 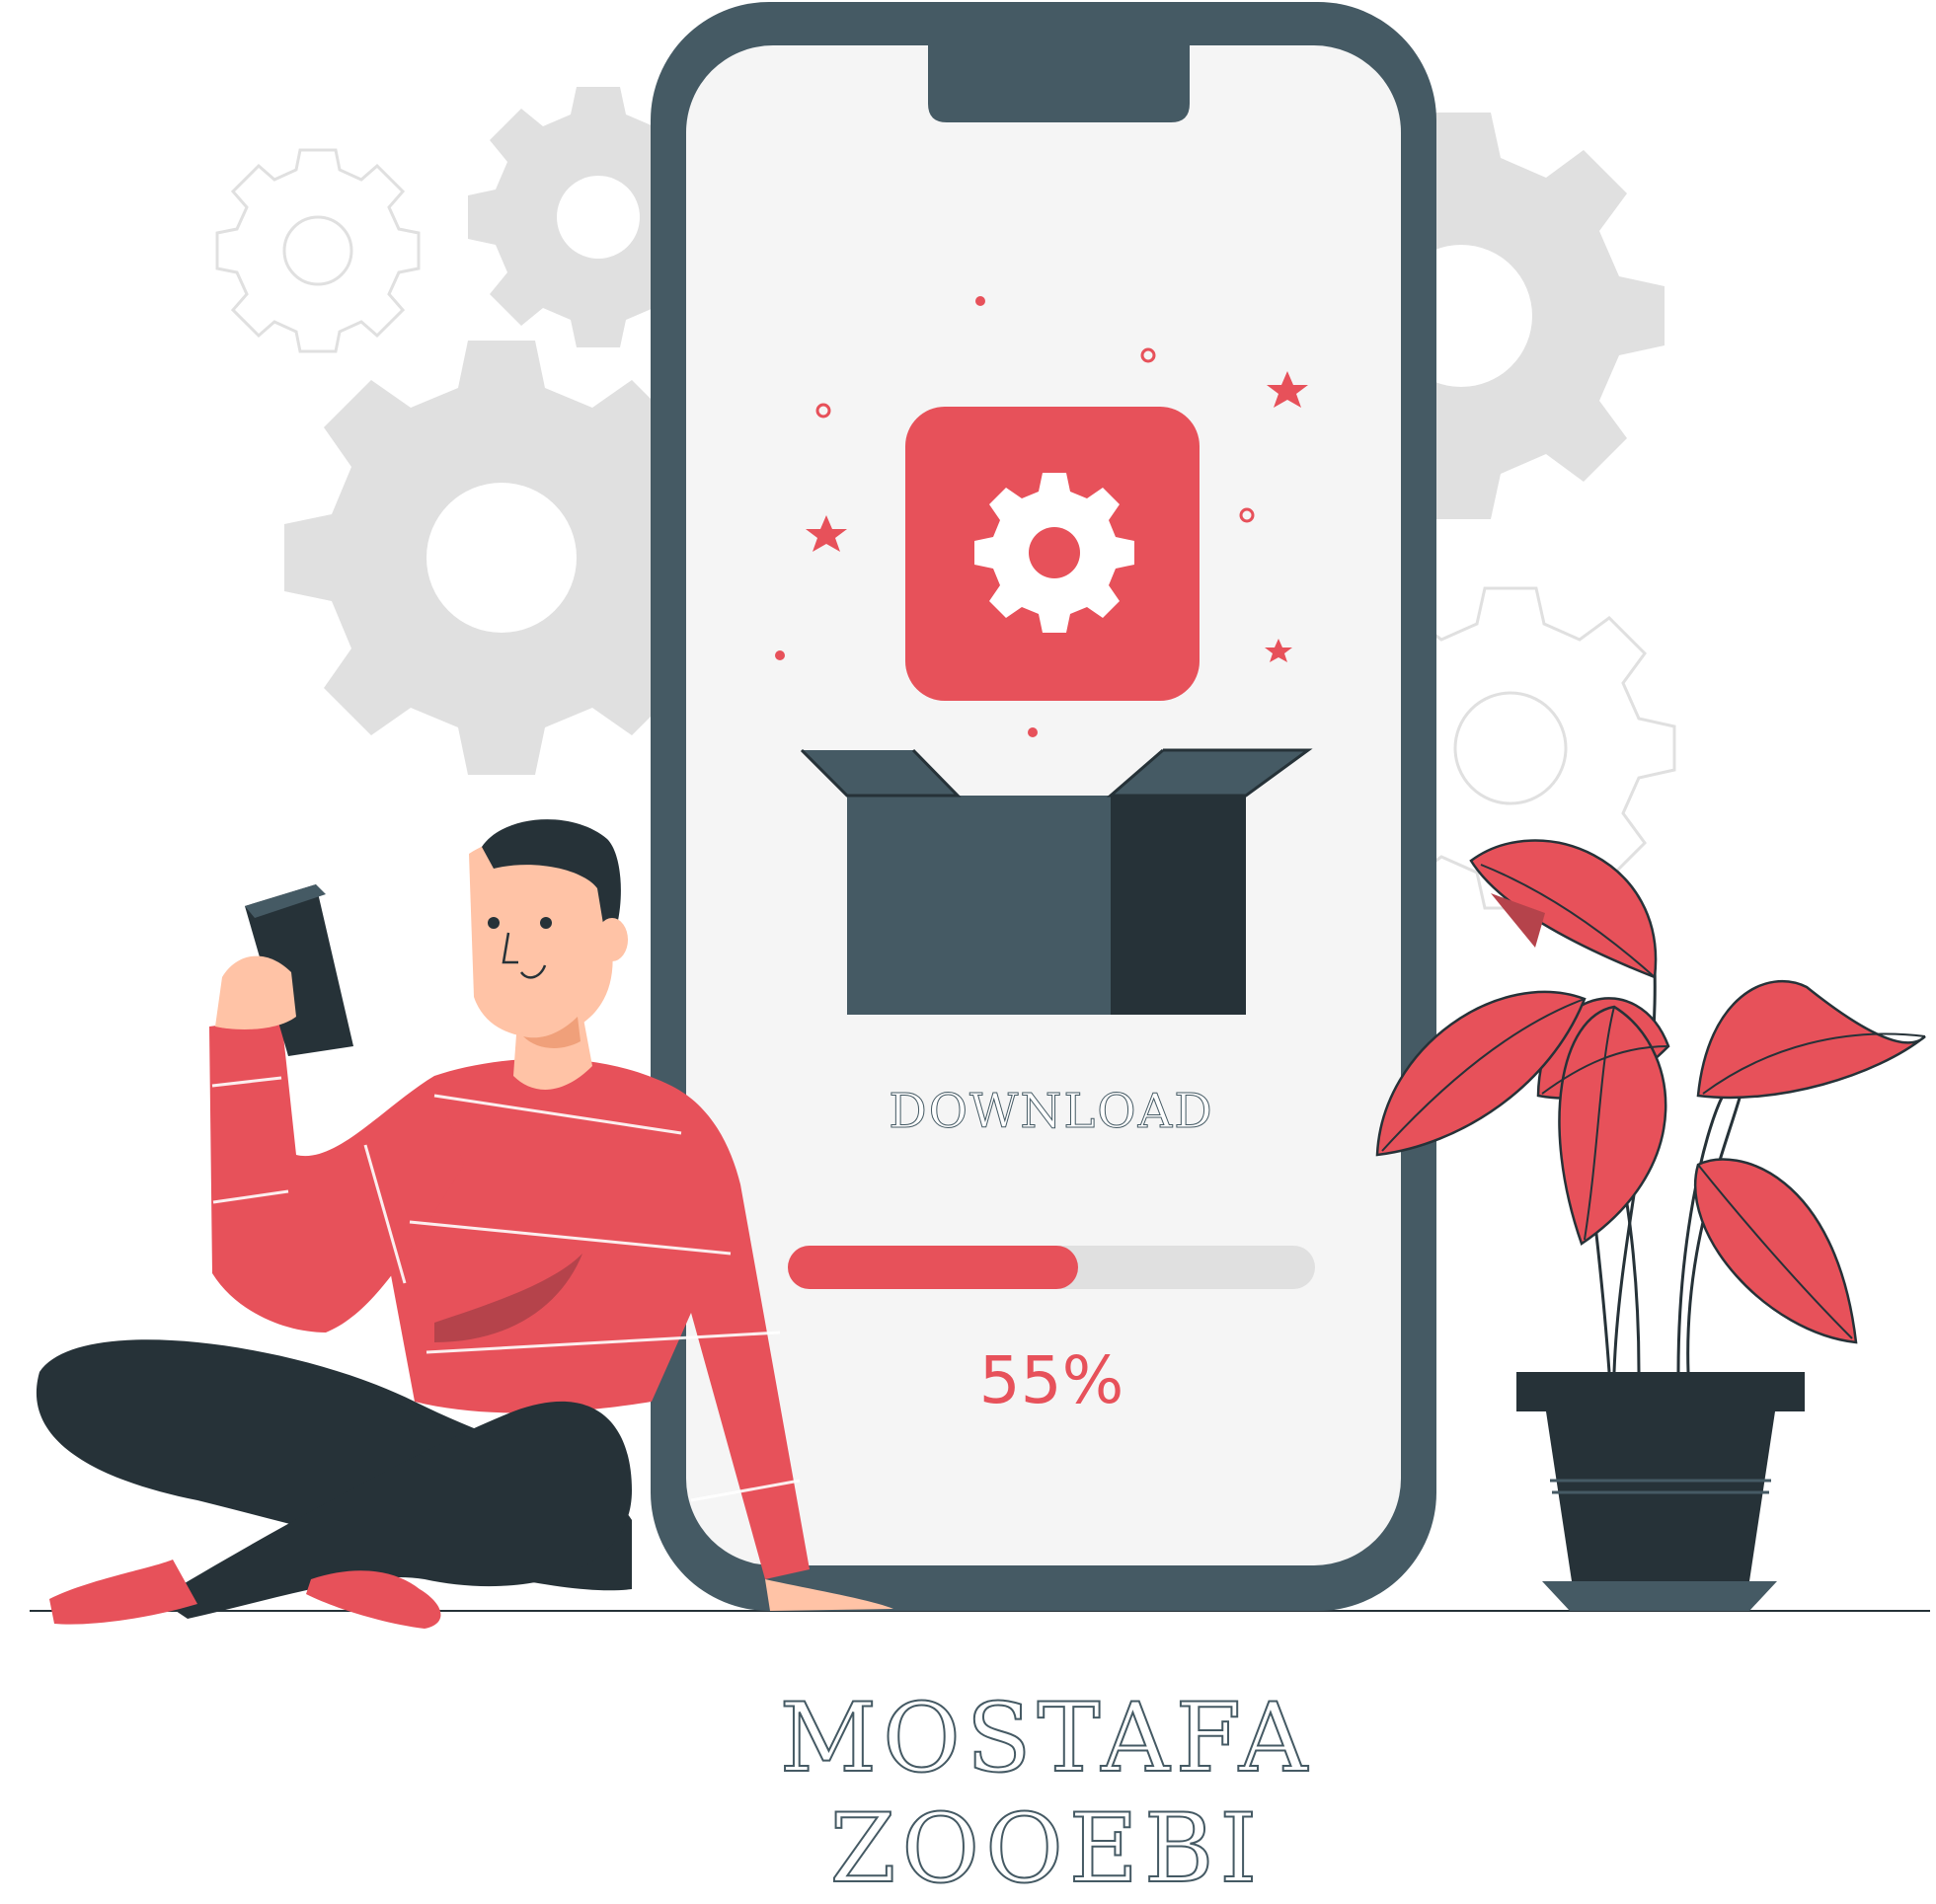 I want to click on gear-icon, so click(x=1052, y=554).